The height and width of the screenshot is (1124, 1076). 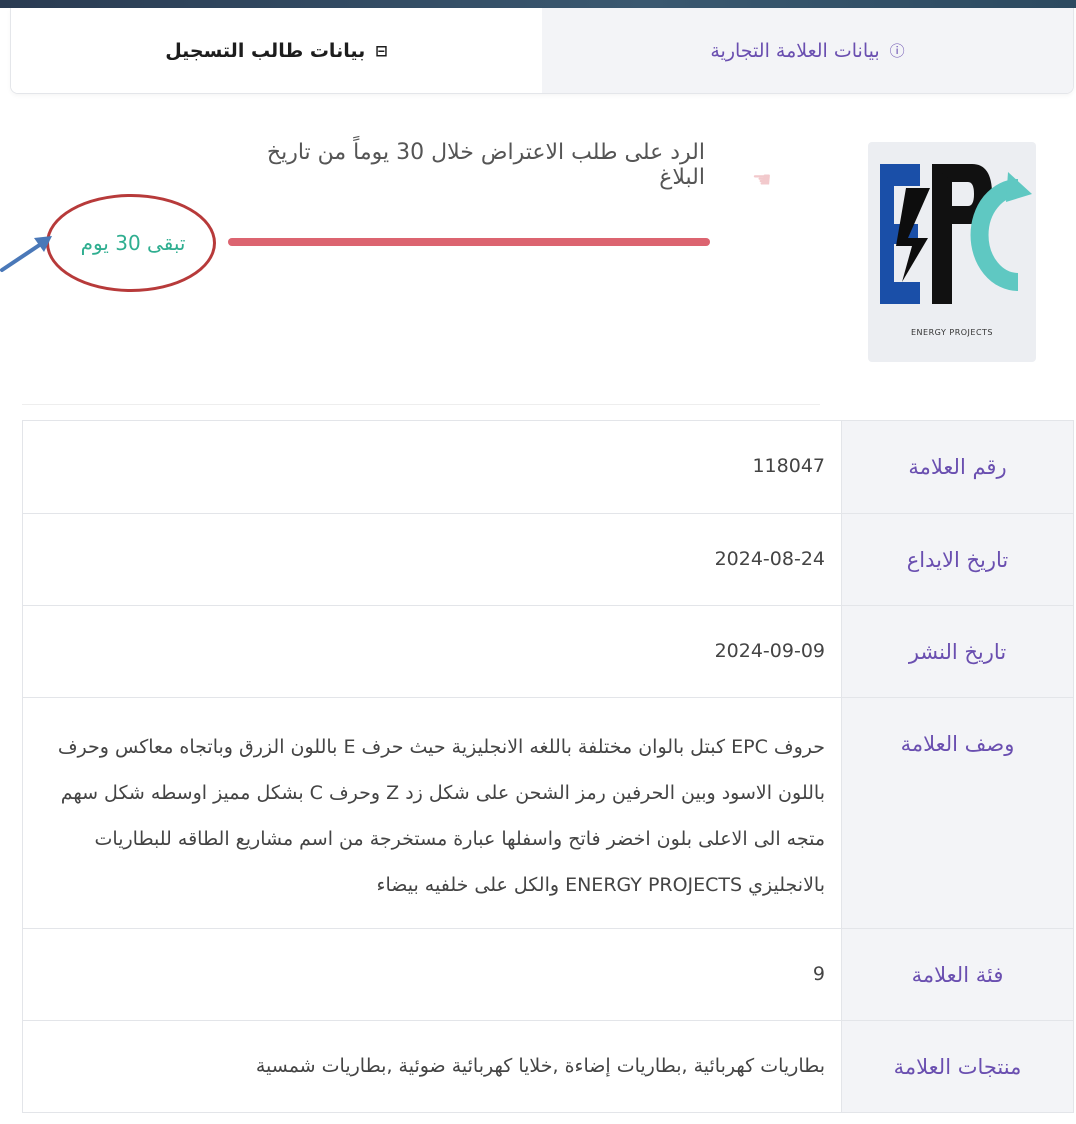 I want to click on table-row: تاريخ النشر 2024-09-09, so click(x=548, y=651).